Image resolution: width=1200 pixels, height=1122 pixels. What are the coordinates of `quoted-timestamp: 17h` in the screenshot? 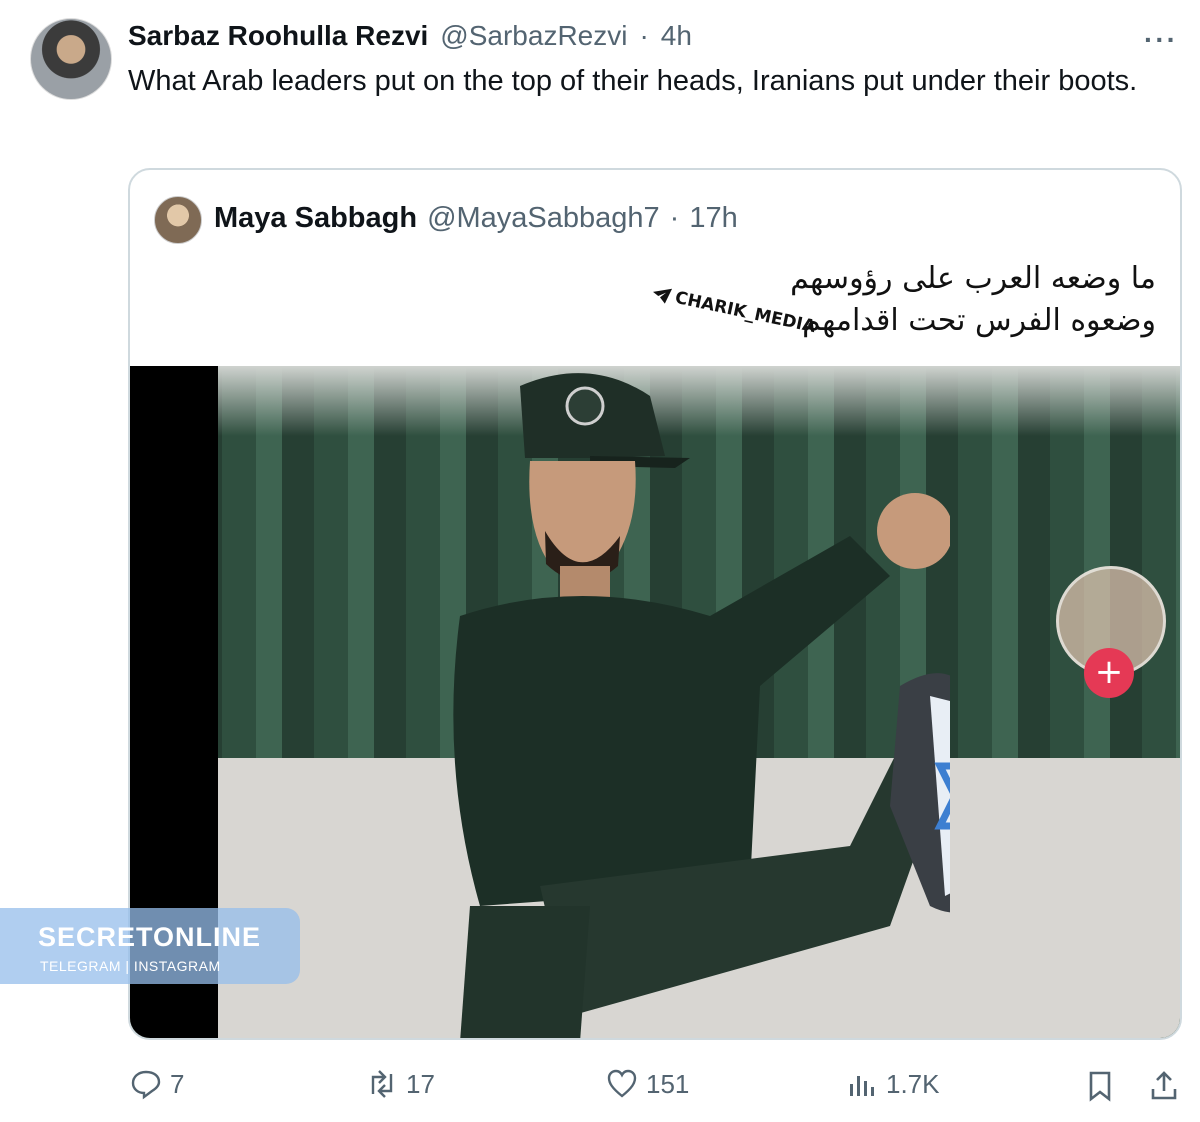 It's located at (713, 218).